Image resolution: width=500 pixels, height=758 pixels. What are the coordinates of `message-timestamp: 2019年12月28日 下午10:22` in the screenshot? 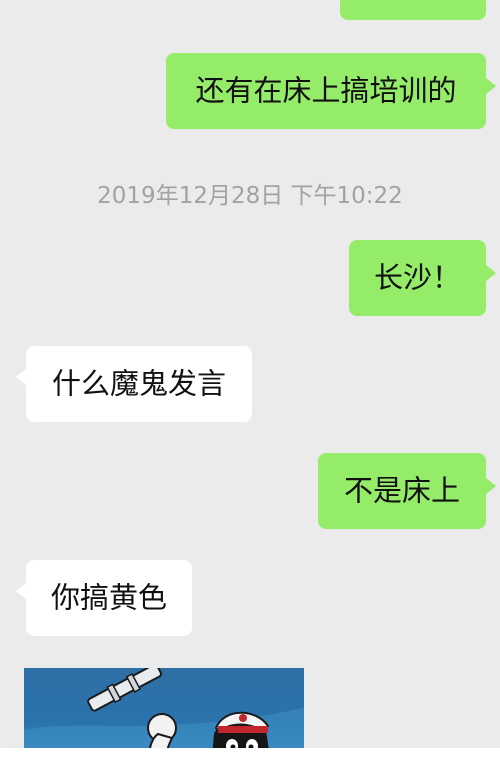 It's located at (250, 196).